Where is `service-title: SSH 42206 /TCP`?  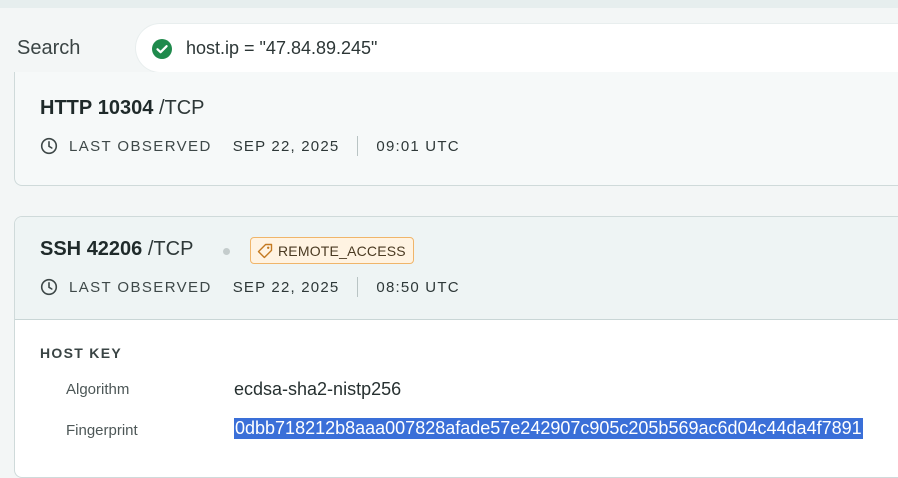 service-title: SSH 42206 /TCP is located at coordinates (116, 249).